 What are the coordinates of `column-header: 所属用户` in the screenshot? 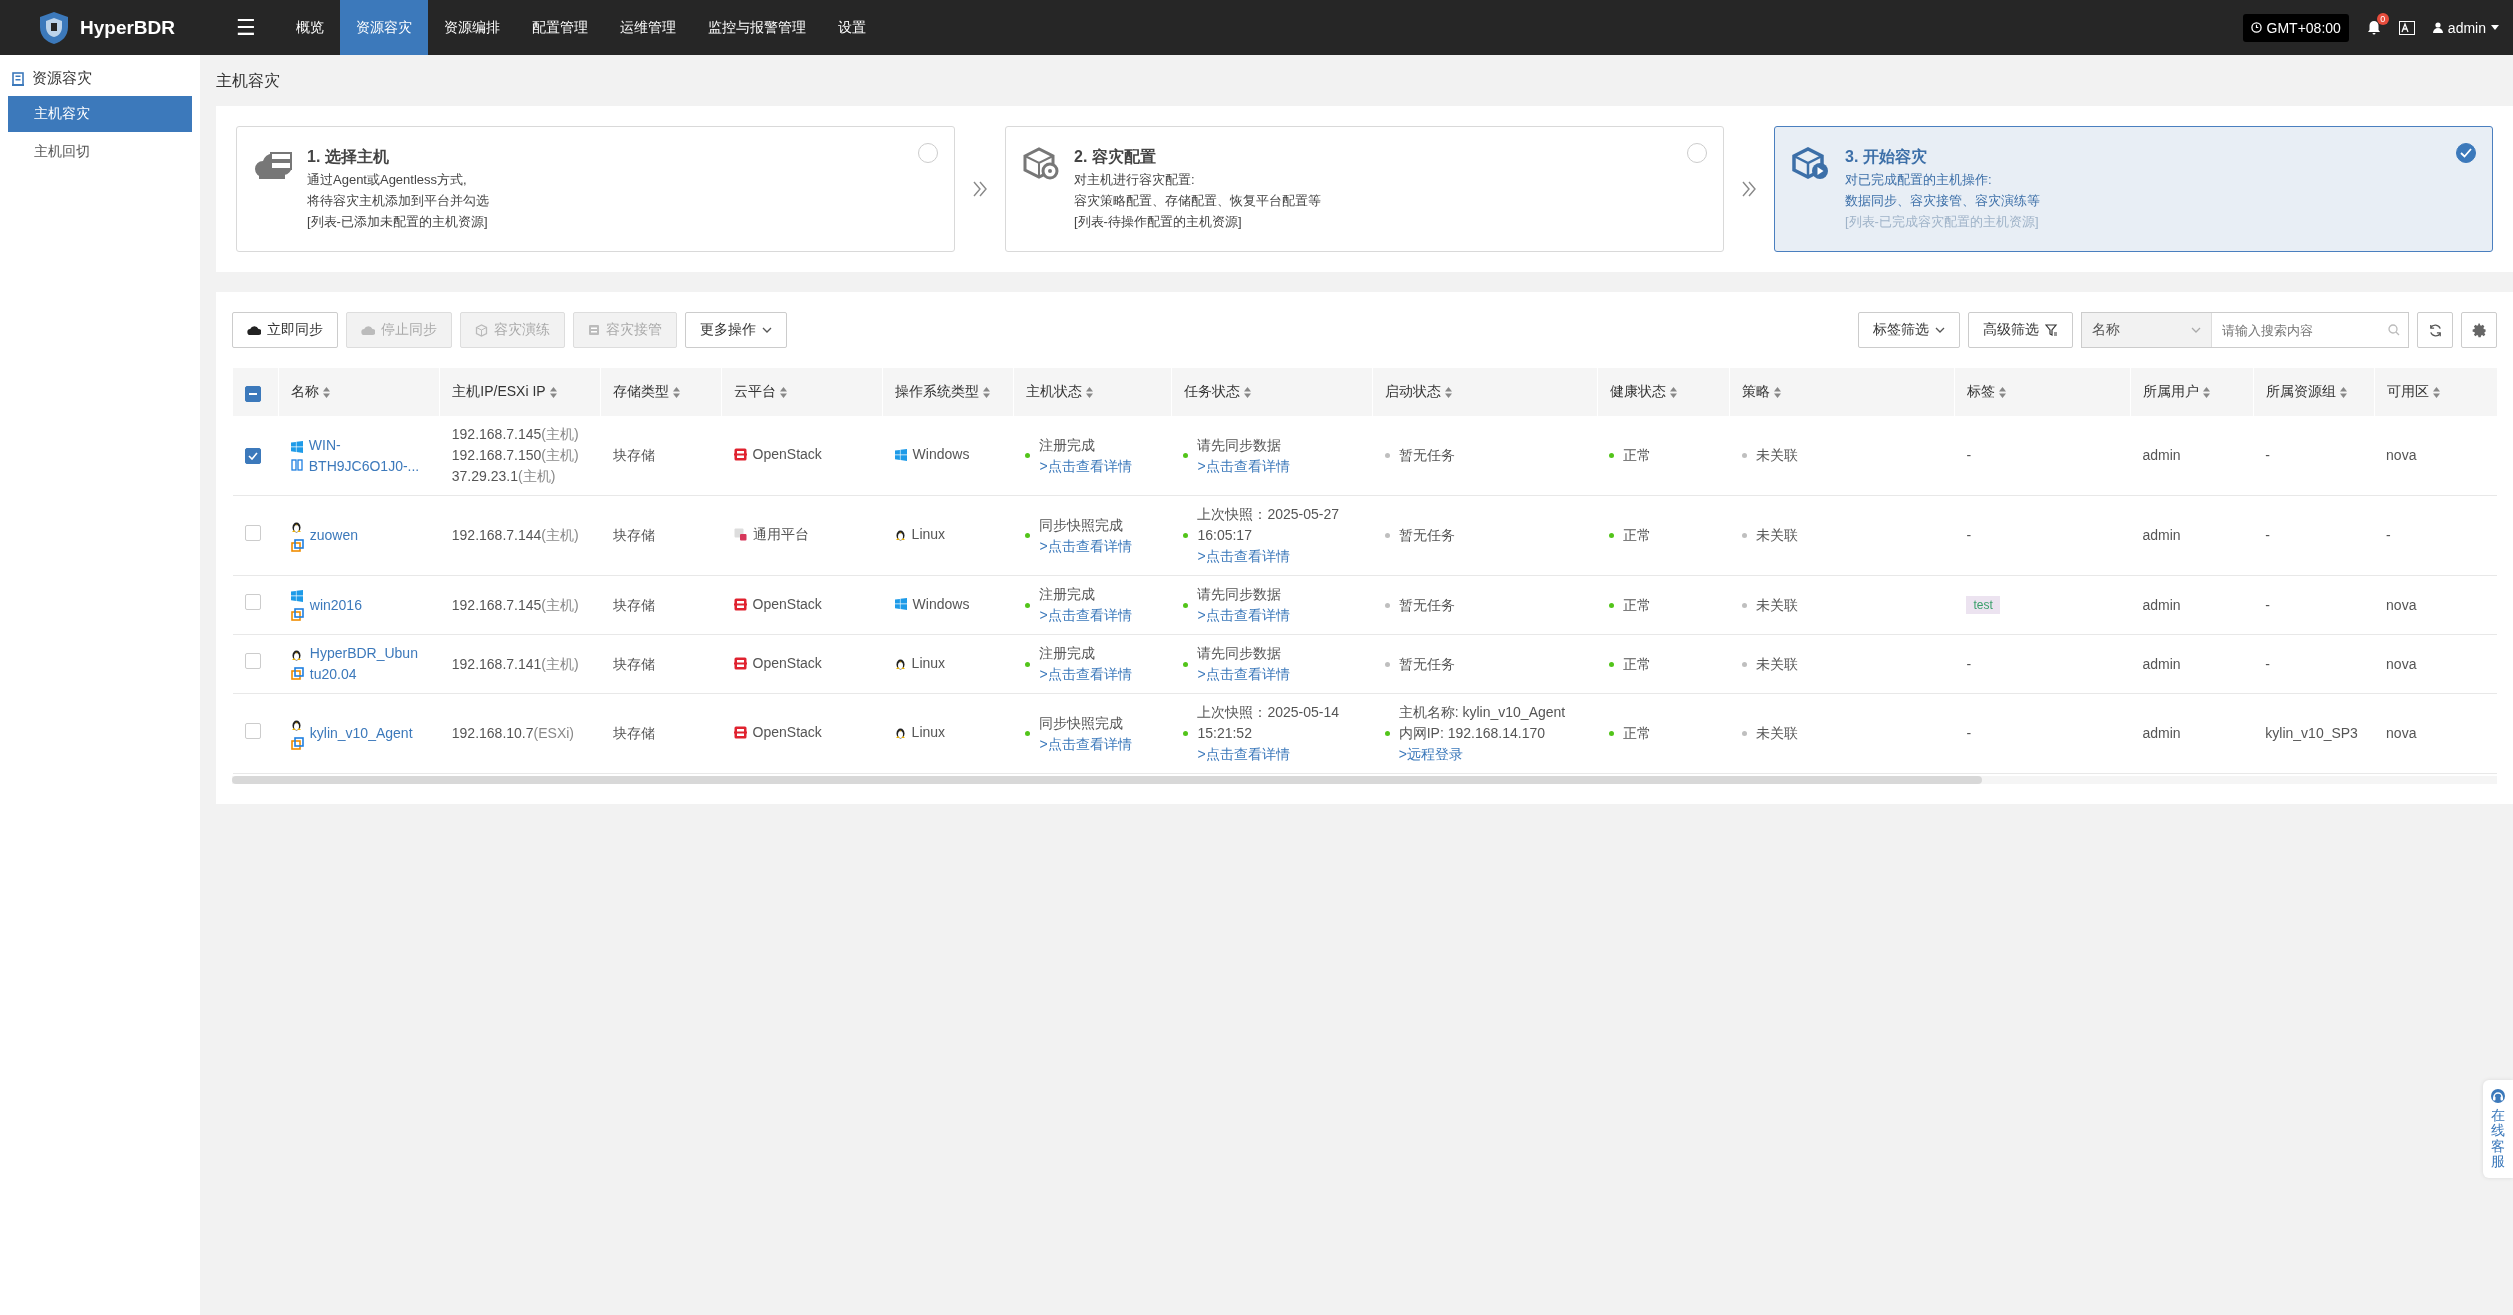 It's located at (2171, 392).